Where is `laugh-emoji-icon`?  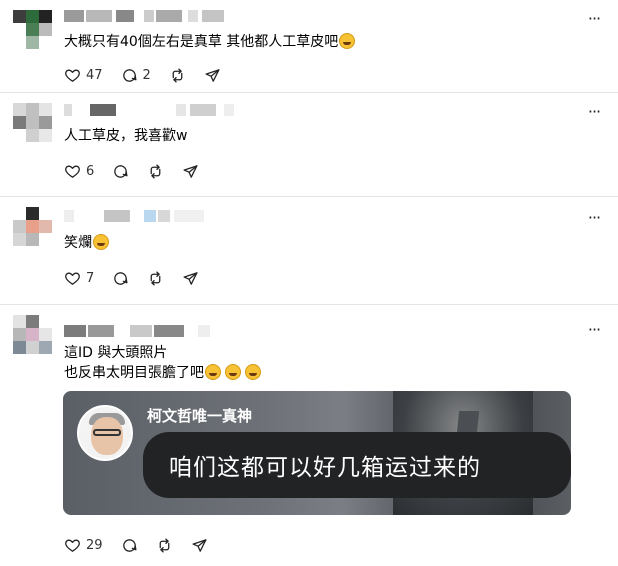 laugh-emoji-icon is located at coordinates (101, 242).